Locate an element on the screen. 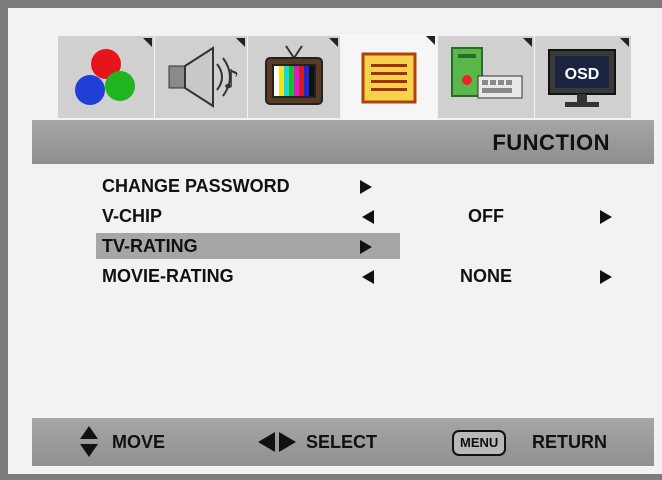 This screenshot has height=480, width=662. page-title: FUNCTION is located at coordinates (551, 142).